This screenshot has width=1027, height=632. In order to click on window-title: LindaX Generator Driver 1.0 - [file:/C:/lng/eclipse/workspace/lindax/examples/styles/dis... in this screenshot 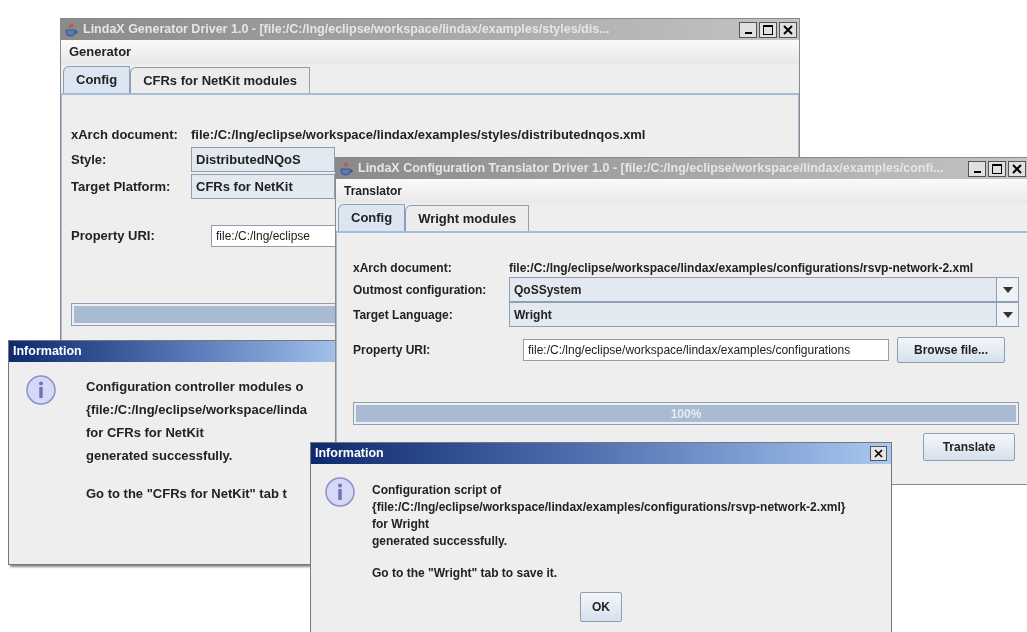, I will do `click(347, 30)`.